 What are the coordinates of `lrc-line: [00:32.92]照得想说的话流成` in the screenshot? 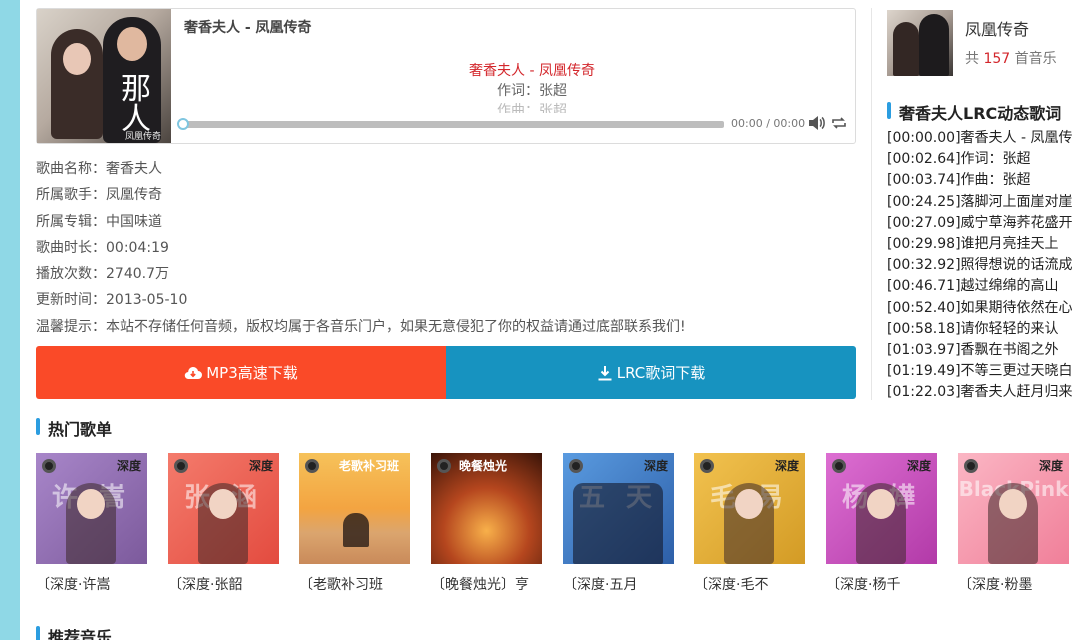 It's located at (980, 265).